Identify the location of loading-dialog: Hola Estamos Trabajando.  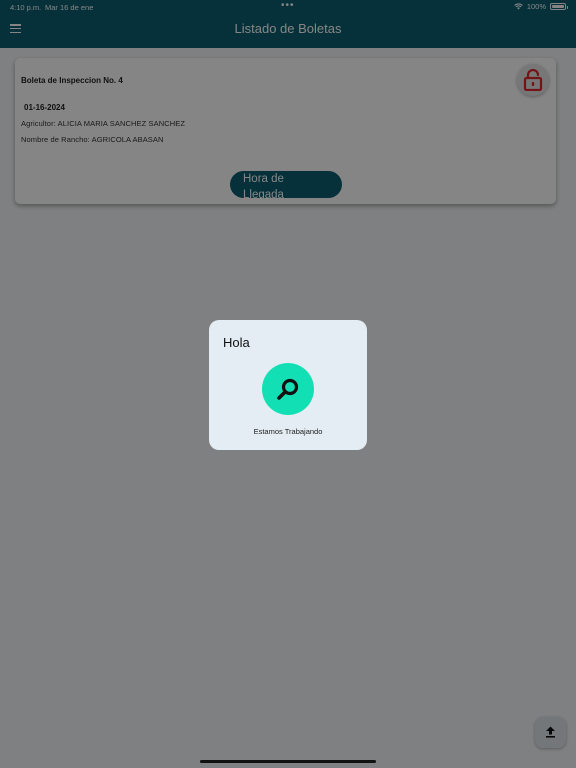
(288, 385).